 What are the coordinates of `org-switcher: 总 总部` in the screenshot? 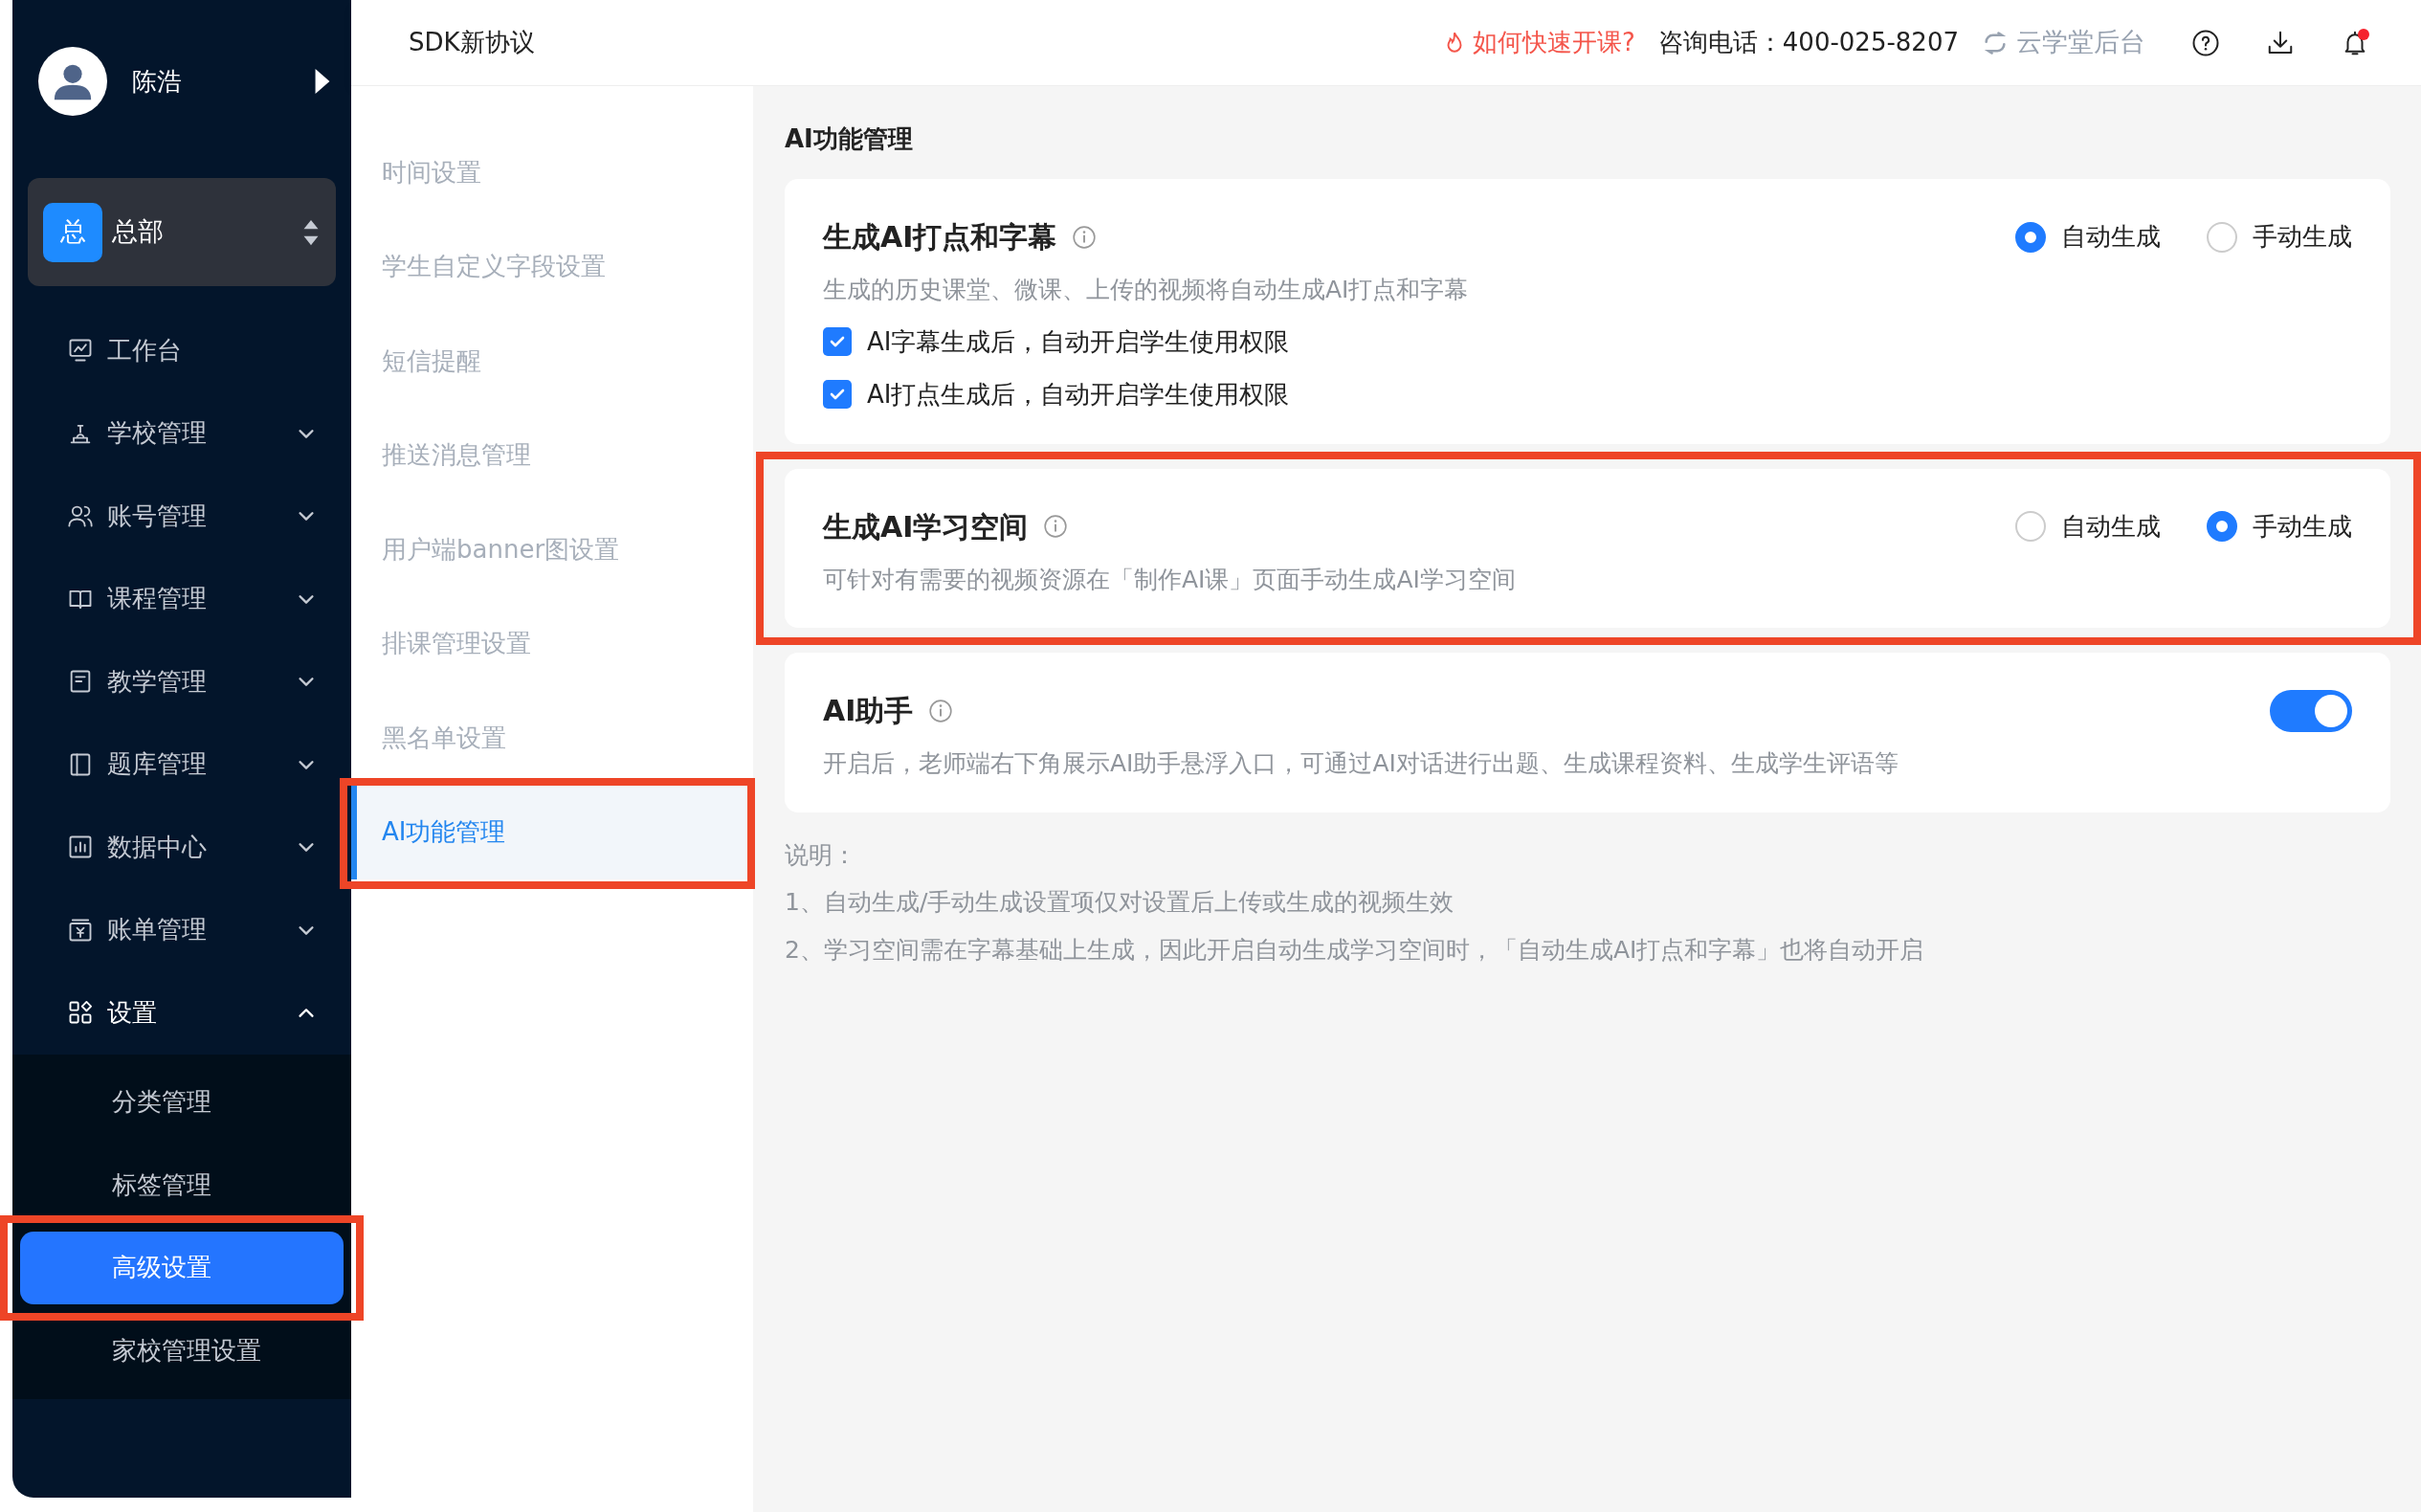 It's located at (182, 232).